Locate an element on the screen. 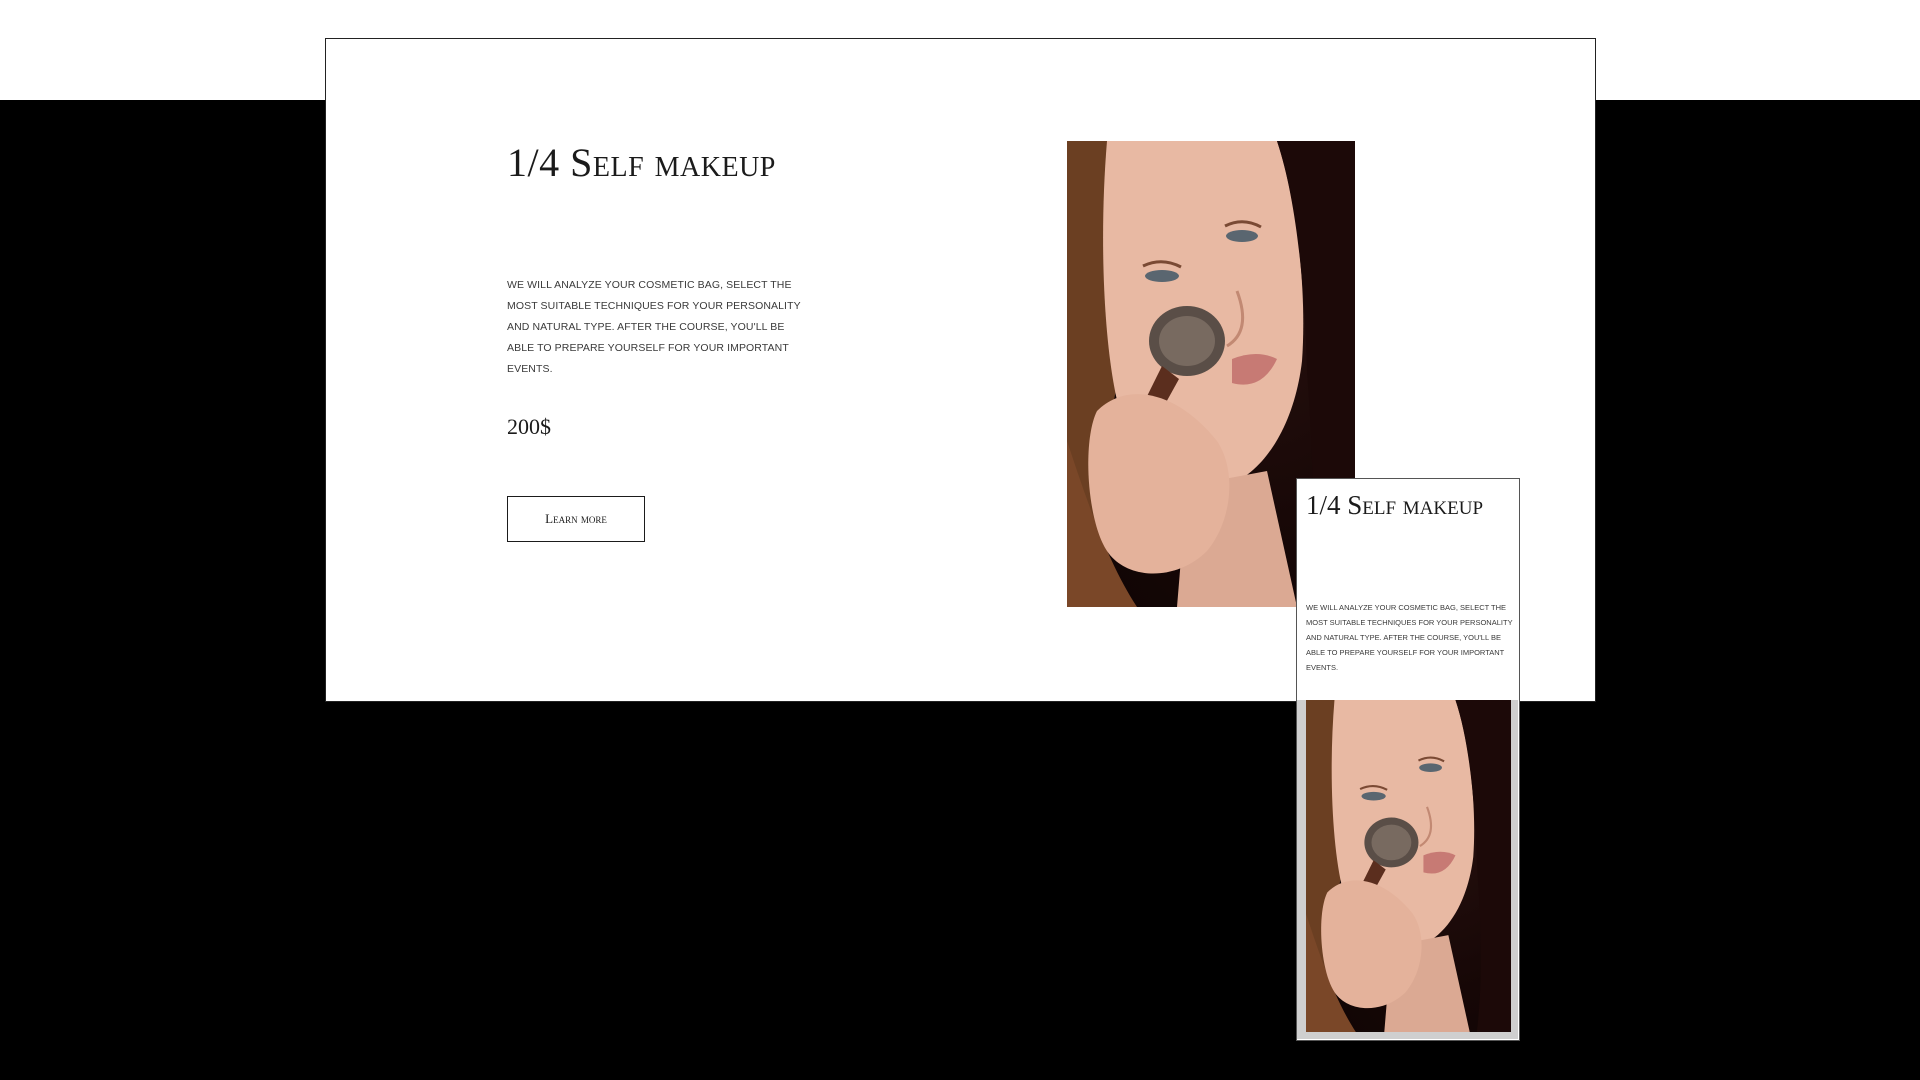  course-price: 200$ is located at coordinates (529, 426).